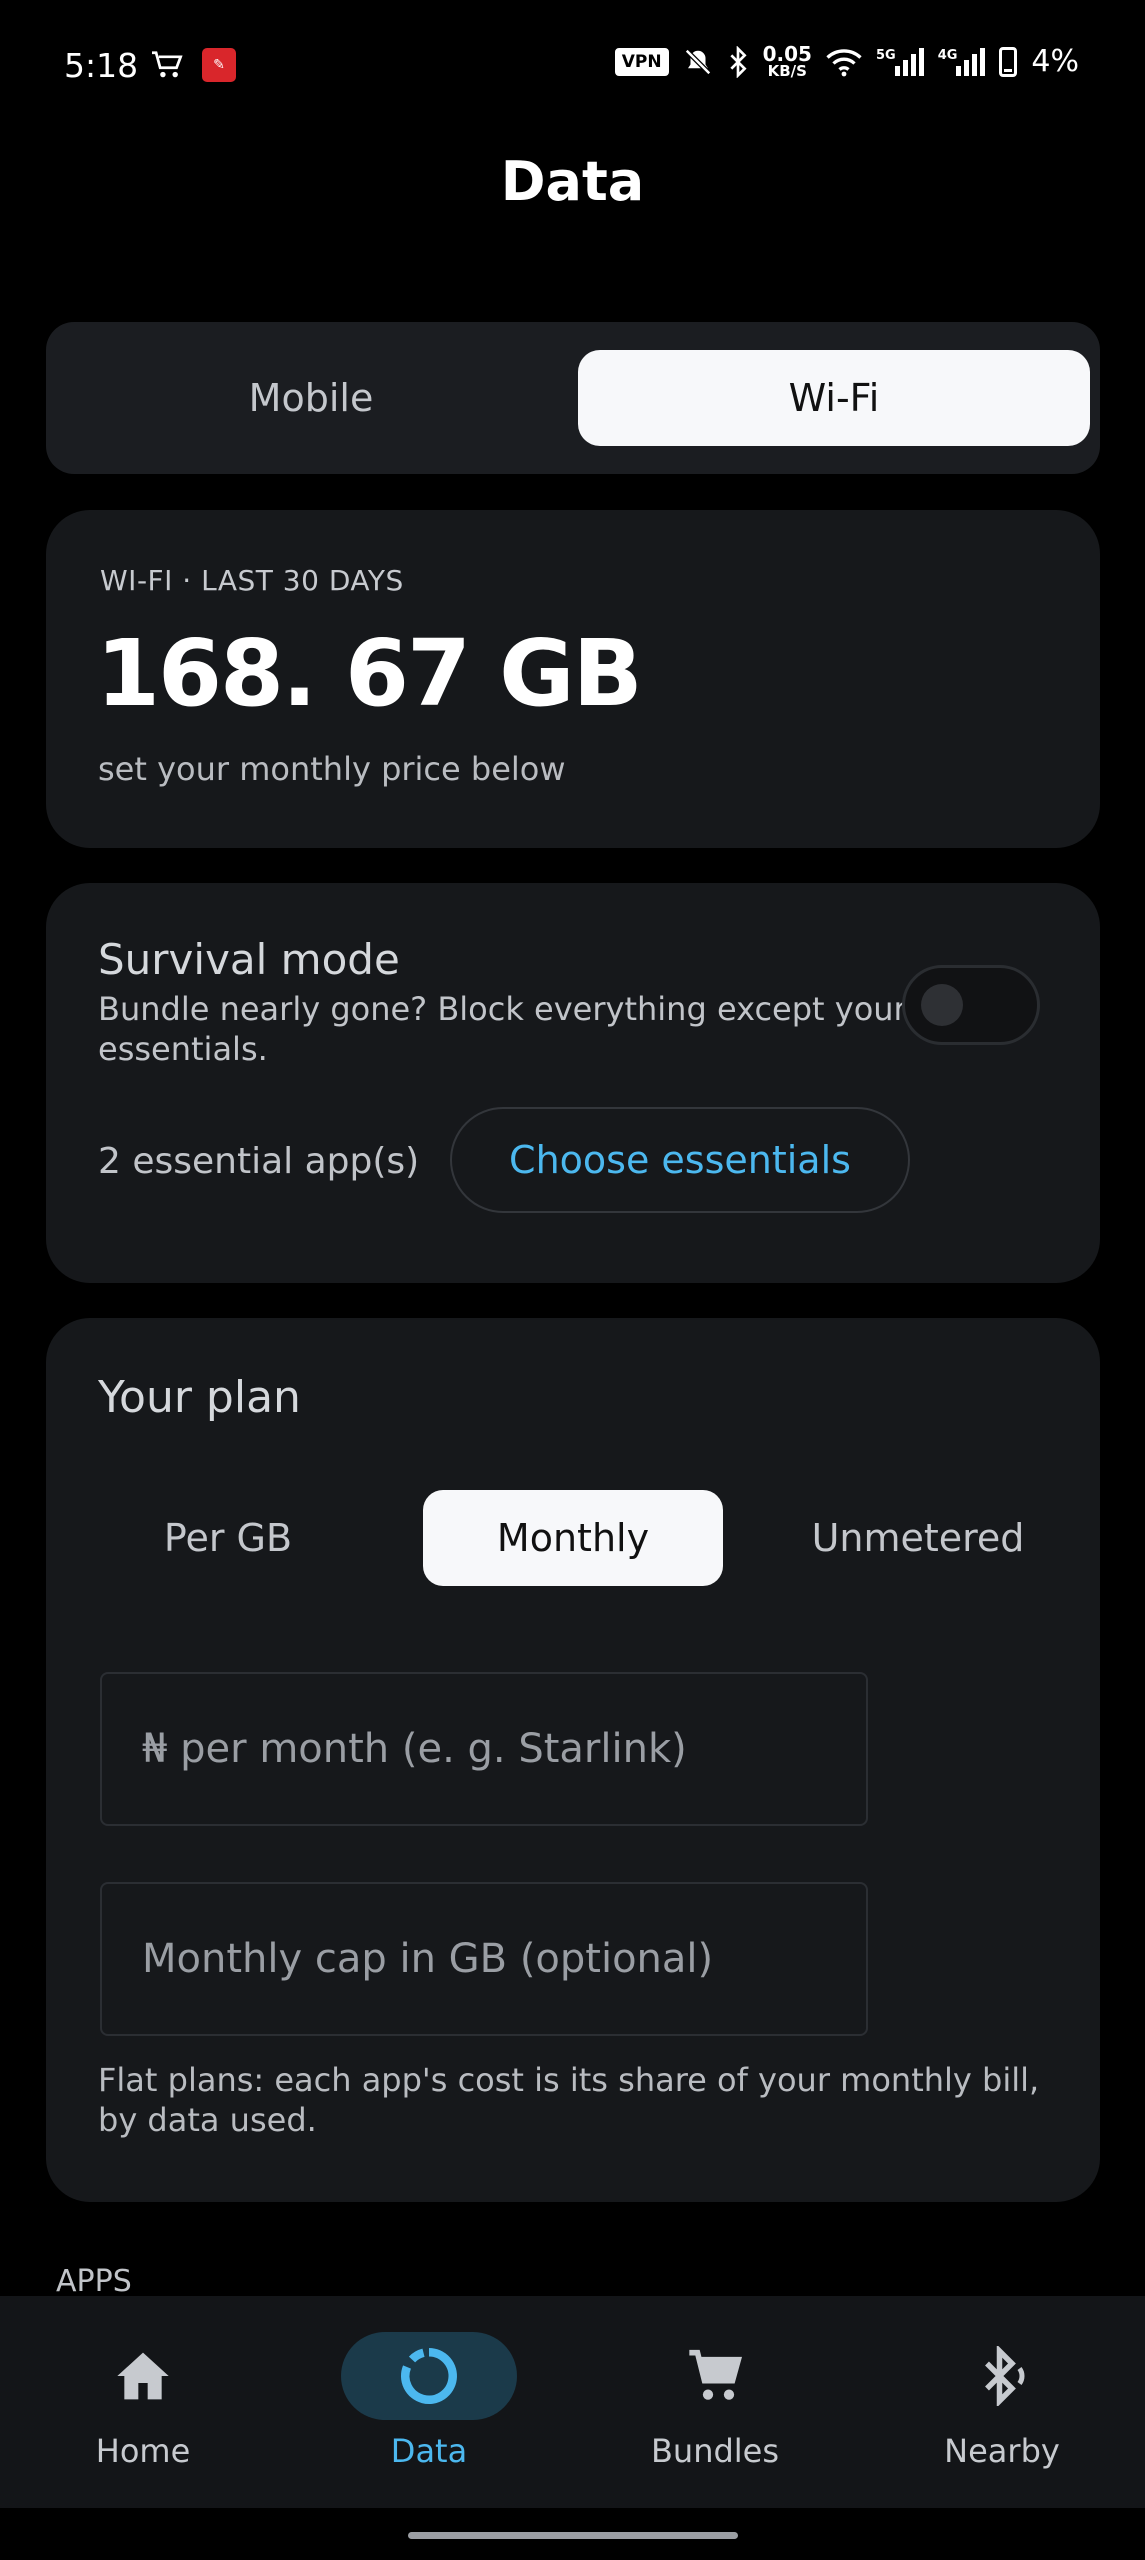  I want to click on monthly-cap-input: Monthly cap in GB (optional), so click(484, 1959).